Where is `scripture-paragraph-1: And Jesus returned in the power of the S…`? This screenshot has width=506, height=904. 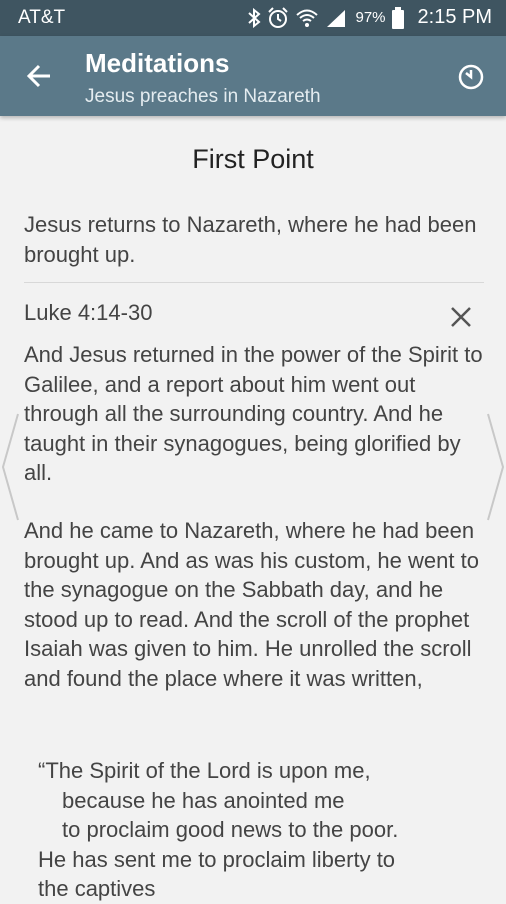
scripture-paragraph-1: And Jesus returned in the power of the S… is located at coordinates (253, 413).